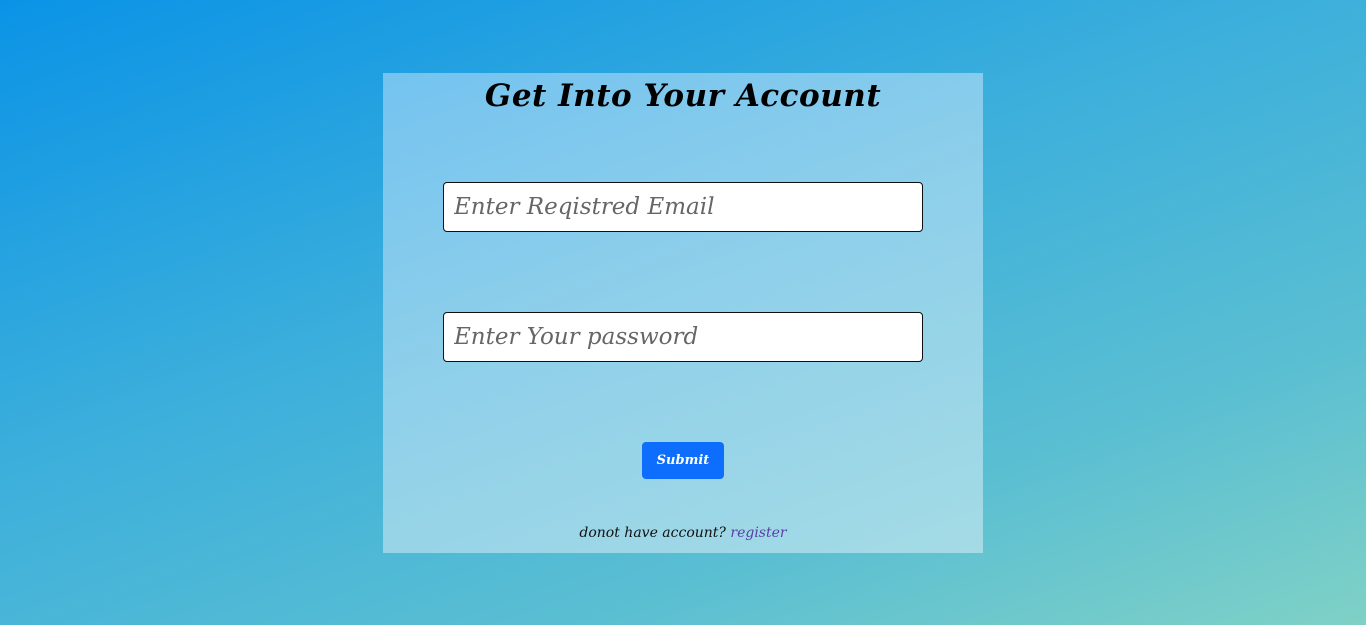 The height and width of the screenshot is (625, 1366). What do you see at coordinates (683, 207) in the screenshot?
I see `email-field` at bounding box center [683, 207].